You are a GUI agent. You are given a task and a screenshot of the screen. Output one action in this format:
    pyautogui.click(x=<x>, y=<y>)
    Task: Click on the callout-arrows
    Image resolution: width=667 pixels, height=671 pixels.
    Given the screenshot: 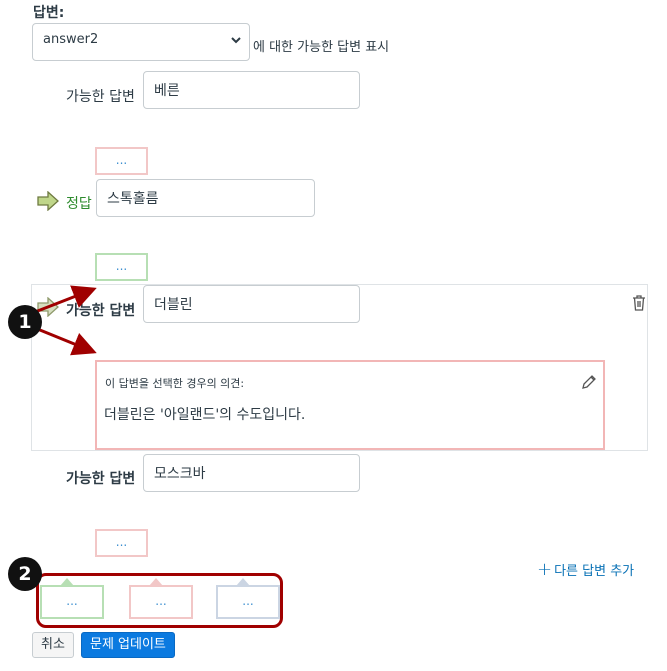 What is the action you would take?
    pyautogui.click(x=65, y=320)
    